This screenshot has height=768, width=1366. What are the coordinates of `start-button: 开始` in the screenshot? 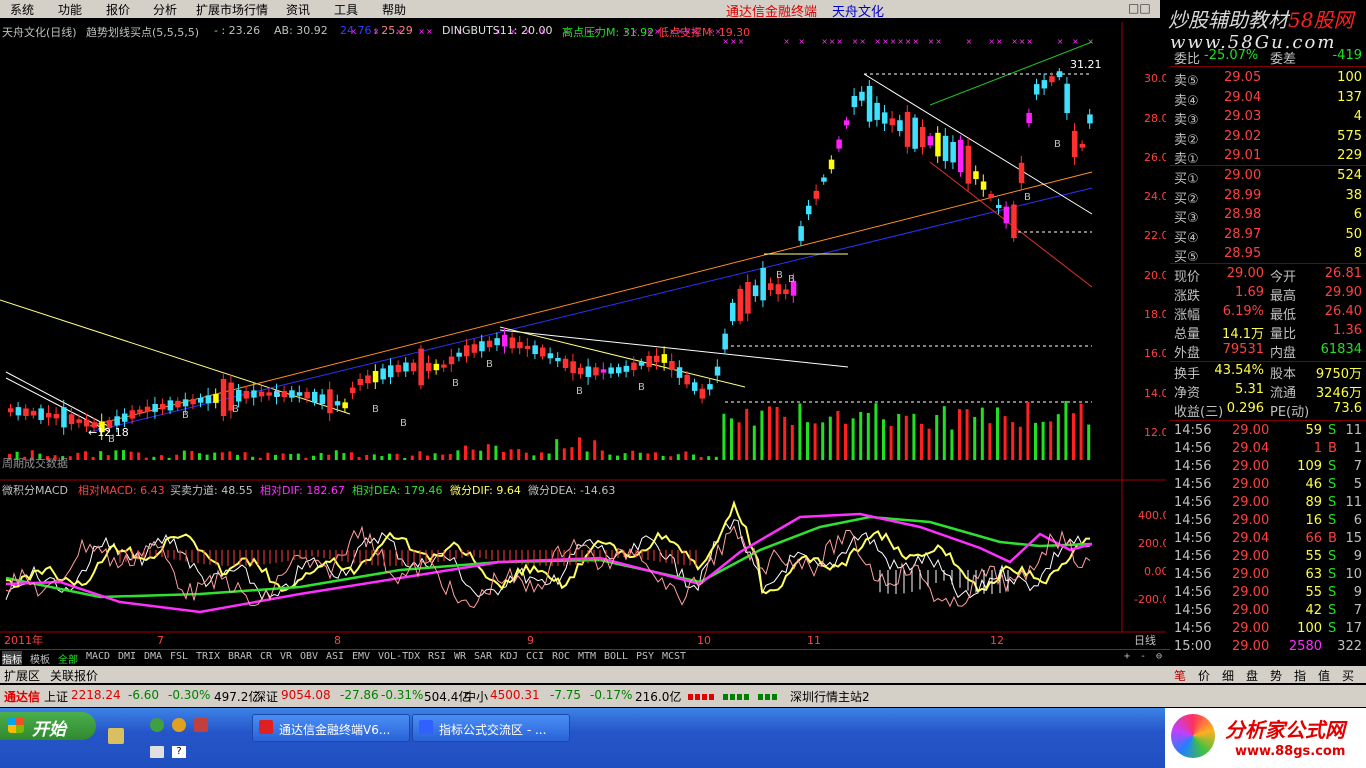 It's located at (48, 726).